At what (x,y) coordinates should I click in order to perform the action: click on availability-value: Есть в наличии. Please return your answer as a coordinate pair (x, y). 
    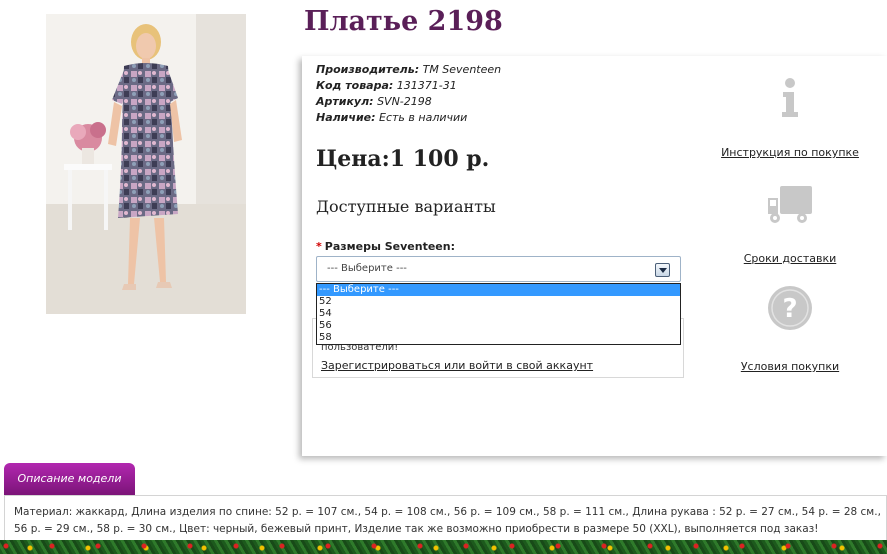
    Looking at the image, I should click on (423, 117).